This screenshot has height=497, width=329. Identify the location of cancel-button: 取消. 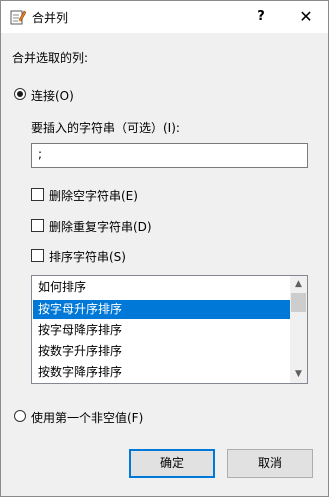
(270, 463).